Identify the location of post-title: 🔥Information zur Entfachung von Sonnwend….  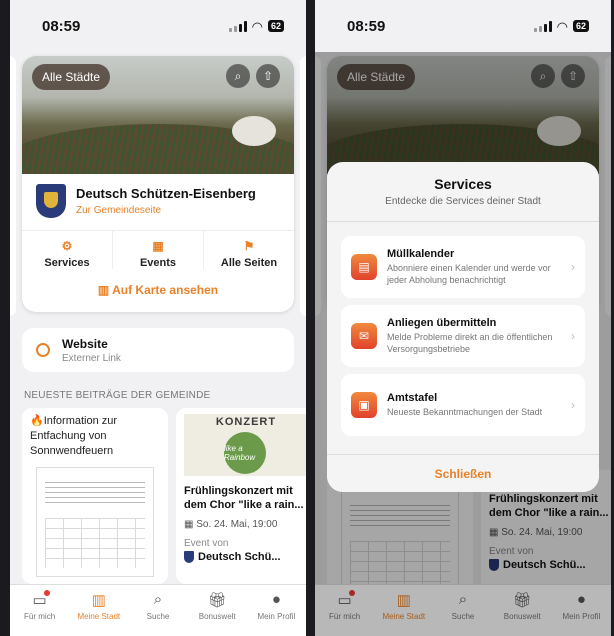
(74, 436).